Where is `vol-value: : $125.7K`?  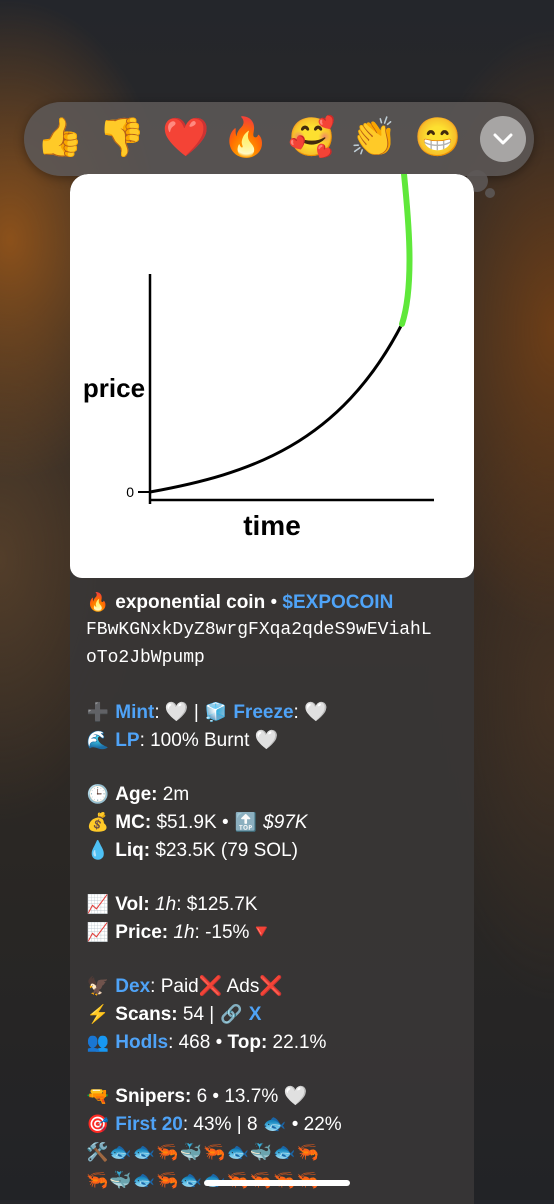
vol-value: : $125.7K is located at coordinates (217, 904).